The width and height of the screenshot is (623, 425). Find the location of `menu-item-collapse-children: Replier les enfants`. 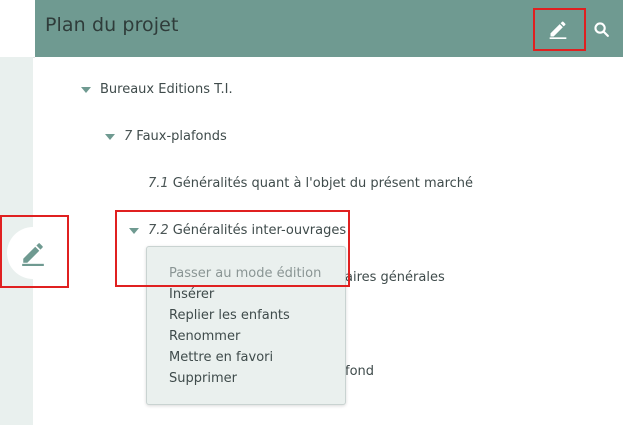

menu-item-collapse-children: Replier les enfants is located at coordinates (229, 315).